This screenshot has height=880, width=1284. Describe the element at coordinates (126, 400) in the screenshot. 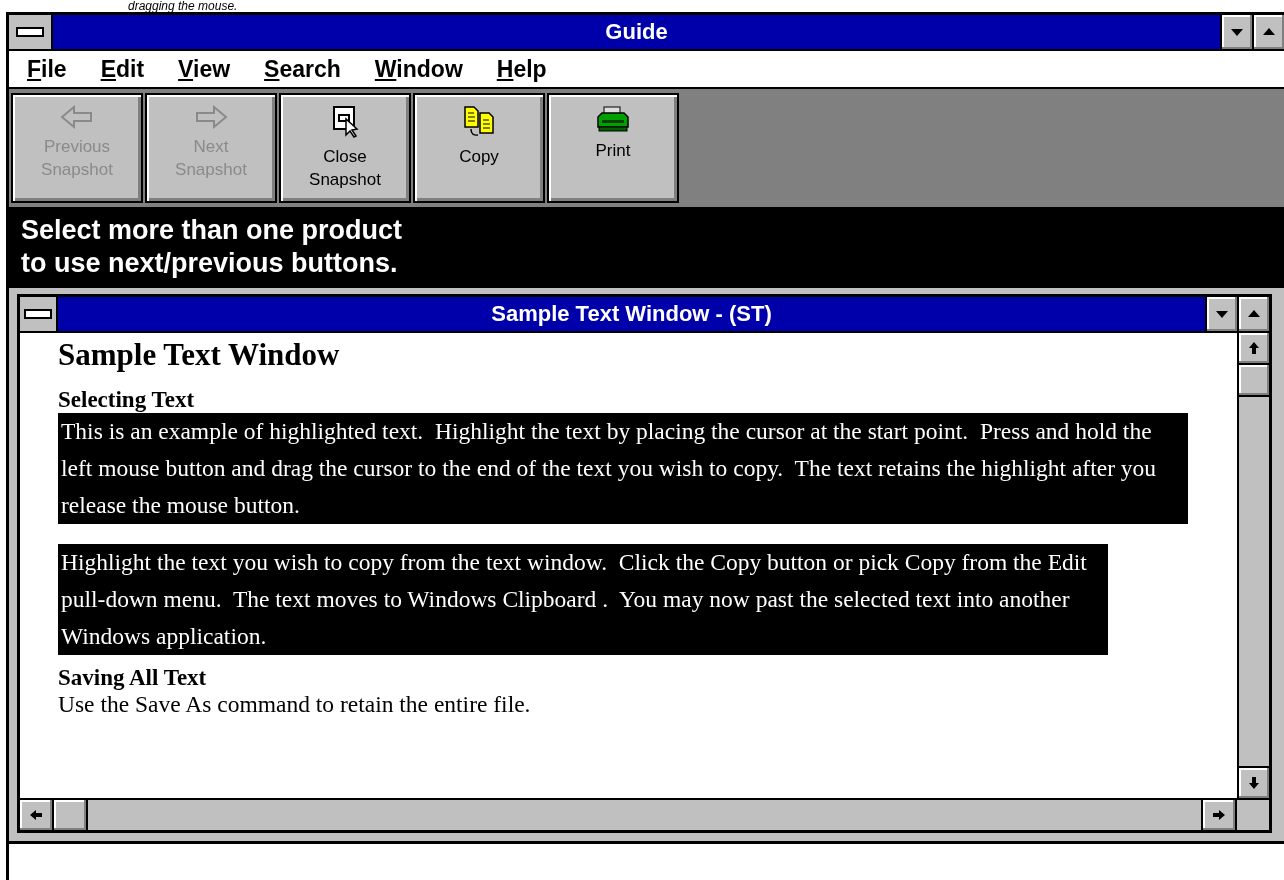

I see `section-heading: Selecting Text` at that location.